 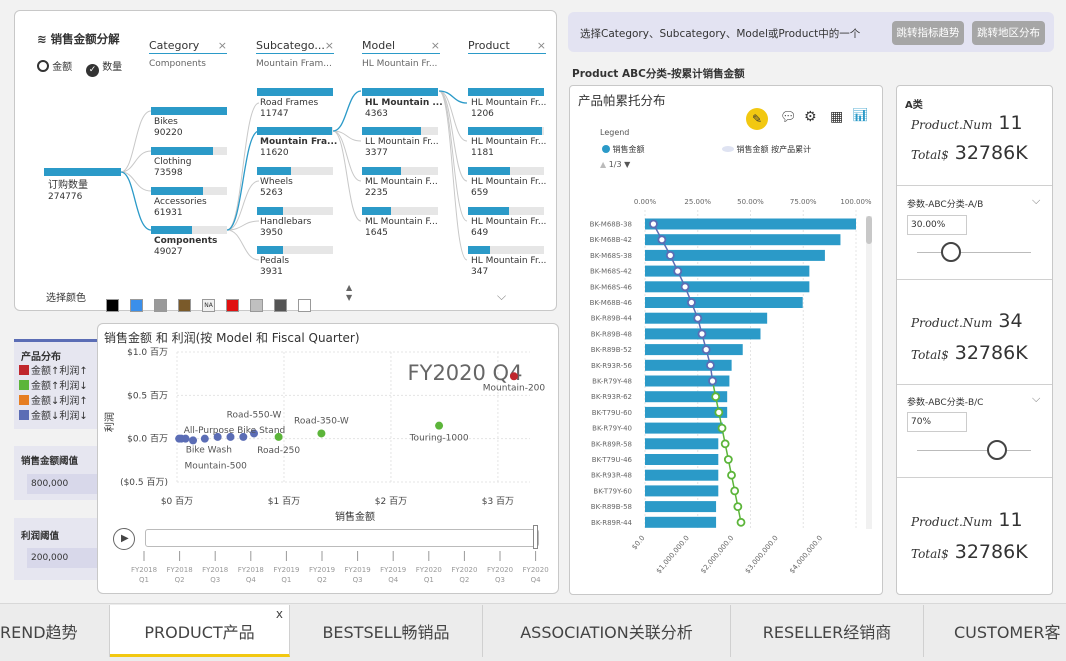 I want to click on x-tick-label: $0 百万, so click(x=177, y=501).